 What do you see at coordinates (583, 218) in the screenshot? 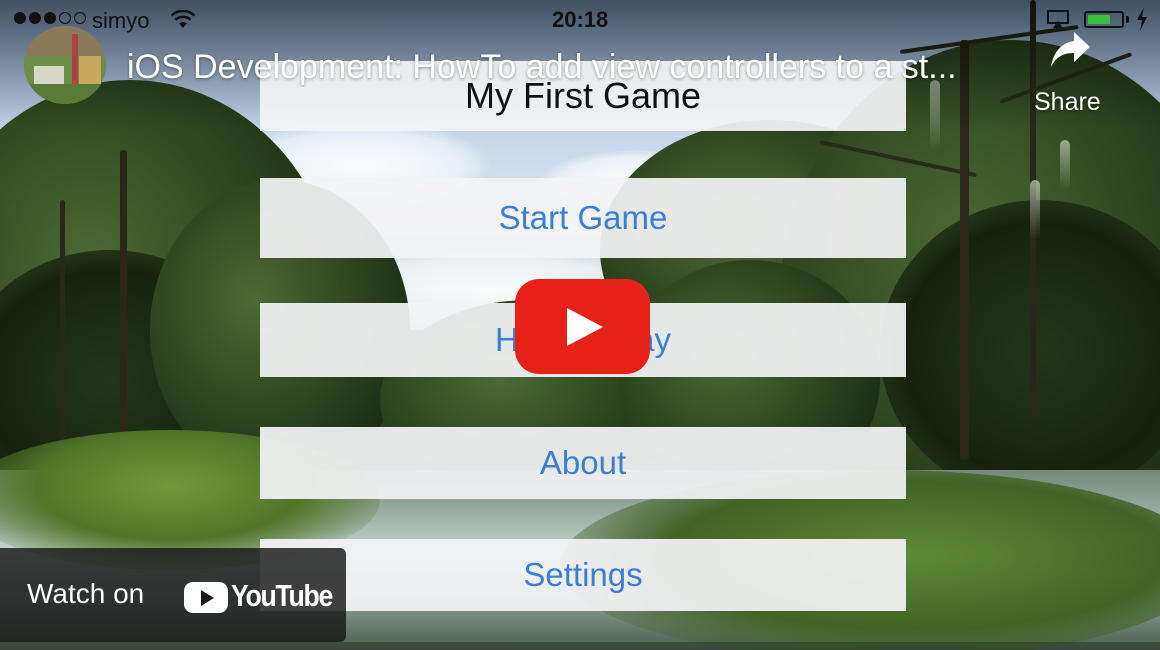
I see `start-game-button: Start Game` at bounding box center [583, 218].